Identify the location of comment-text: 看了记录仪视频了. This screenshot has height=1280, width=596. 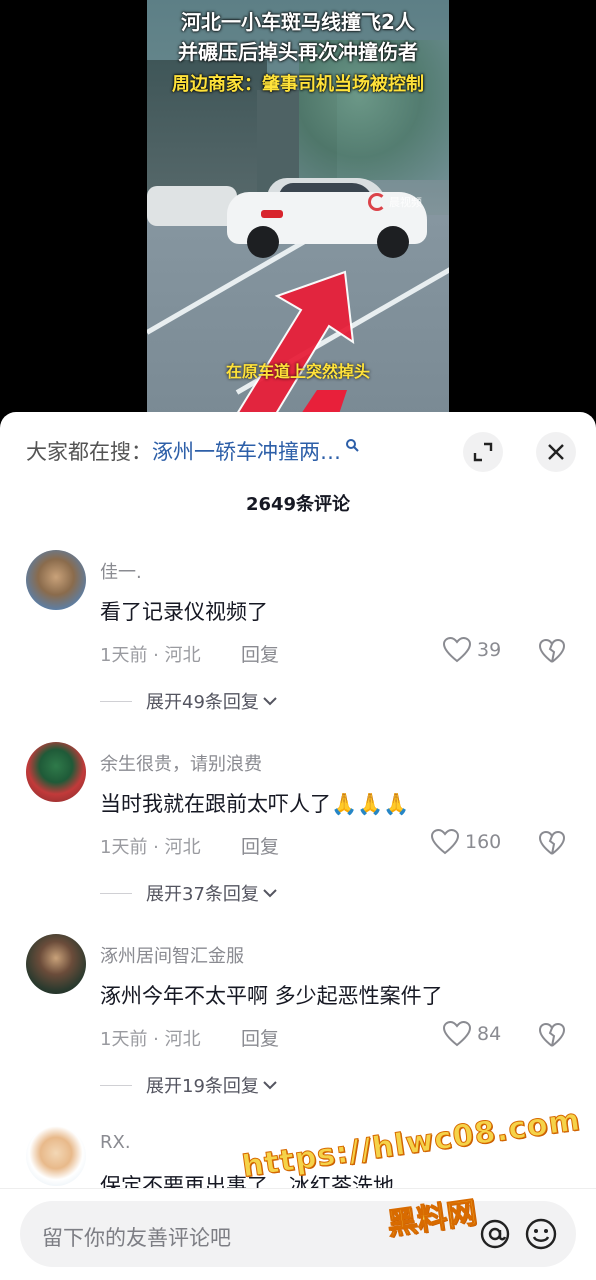
(184, 612).